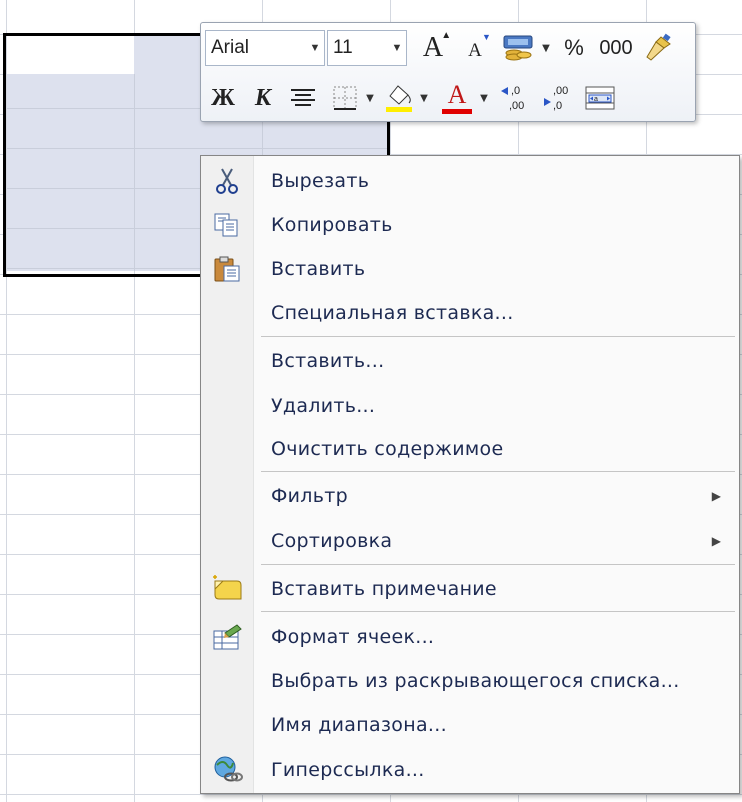 This screenshot has height=802, width=742. I want to click on mini-toolbar-row-2: Ж К ▼ ▼ A ▼ ,0 ,00 ,00 ,0 a, so click(412, 98).